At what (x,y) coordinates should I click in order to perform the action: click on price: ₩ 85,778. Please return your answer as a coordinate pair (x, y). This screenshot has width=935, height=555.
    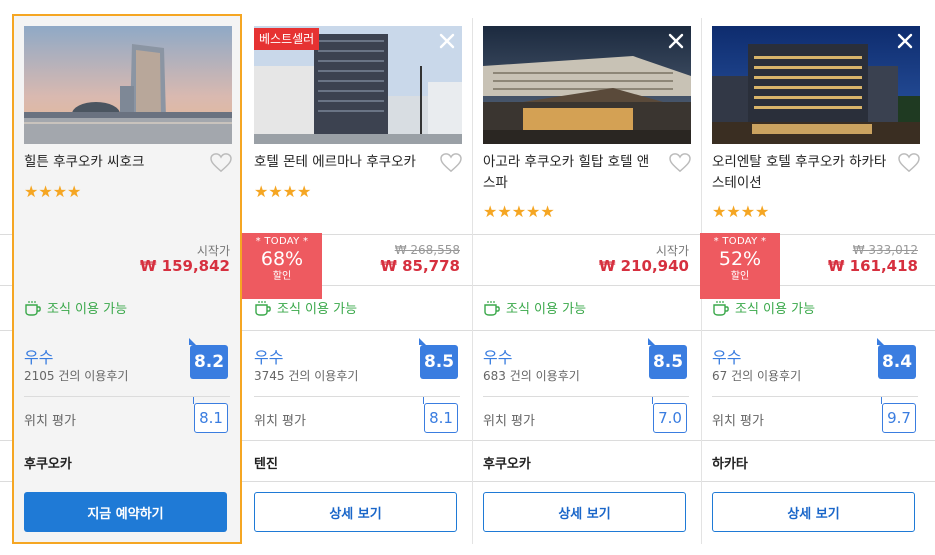
    Looking at the image, I should click on (420, 266).